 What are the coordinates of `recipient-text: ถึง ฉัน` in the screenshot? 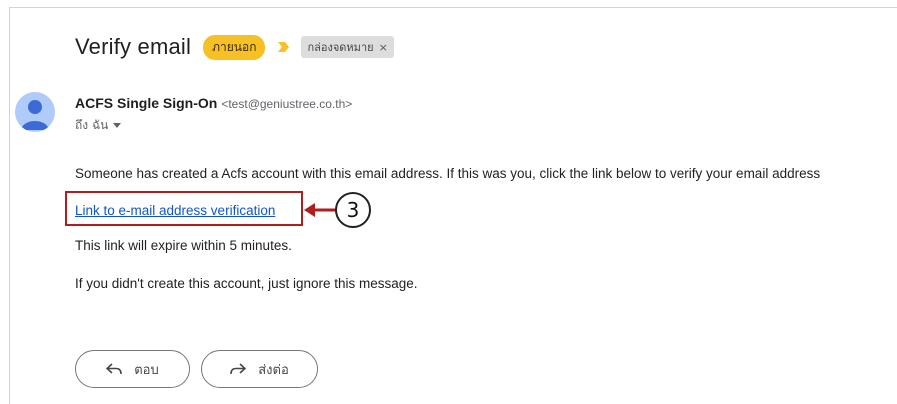 It's located at (92, 125).